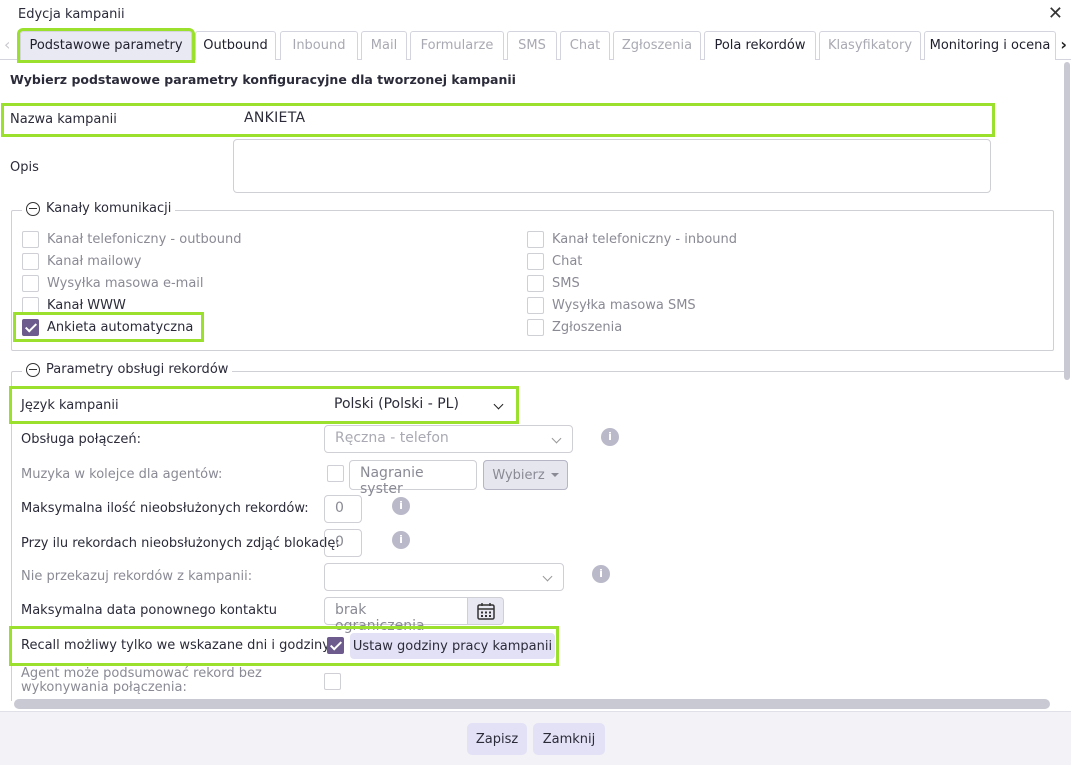  Describe the element at coordinates (569, 739) in the screenshot. I see `close-button: Zamknij` at that location.